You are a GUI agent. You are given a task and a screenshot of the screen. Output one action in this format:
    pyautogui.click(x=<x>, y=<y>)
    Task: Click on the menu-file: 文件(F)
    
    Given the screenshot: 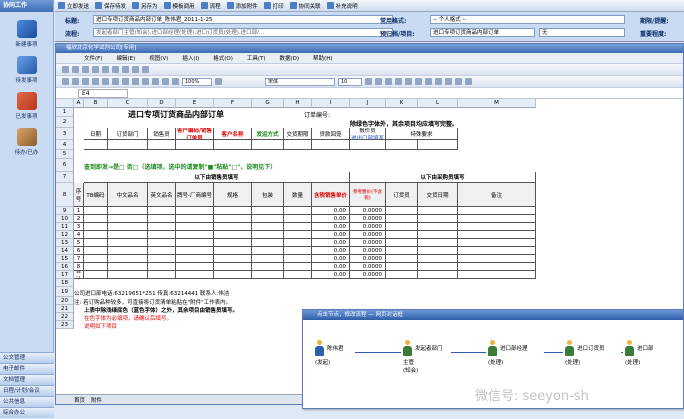 What is the action you would take?
    pyautogui.click(x=93, y=58)
    